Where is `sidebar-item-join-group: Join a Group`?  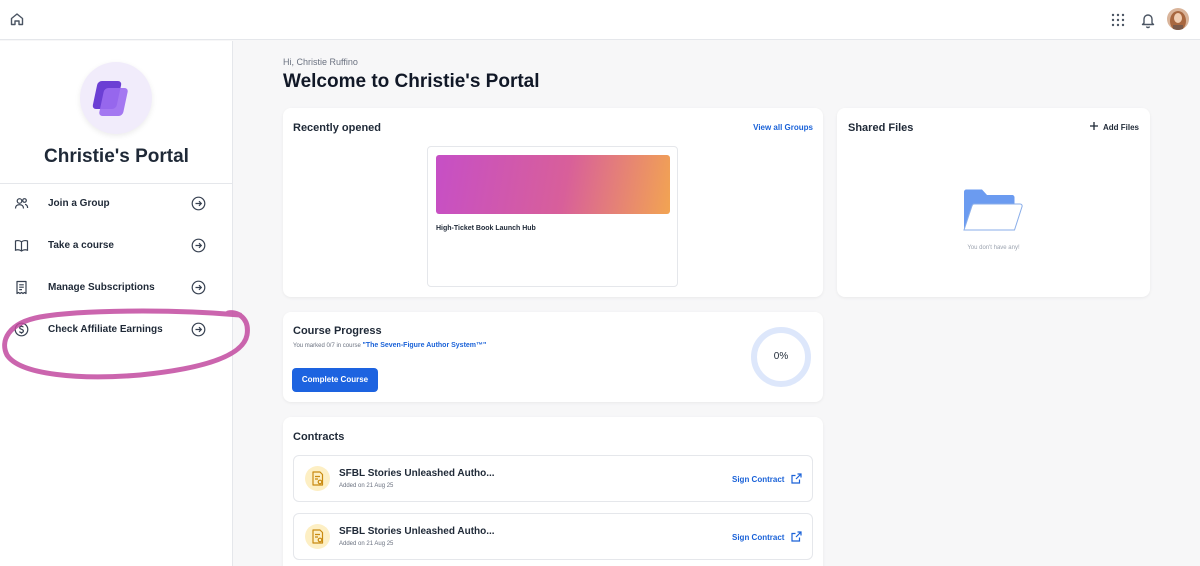
sidebar-item-join-group: Join a Group is located at coordinates (116, 204).